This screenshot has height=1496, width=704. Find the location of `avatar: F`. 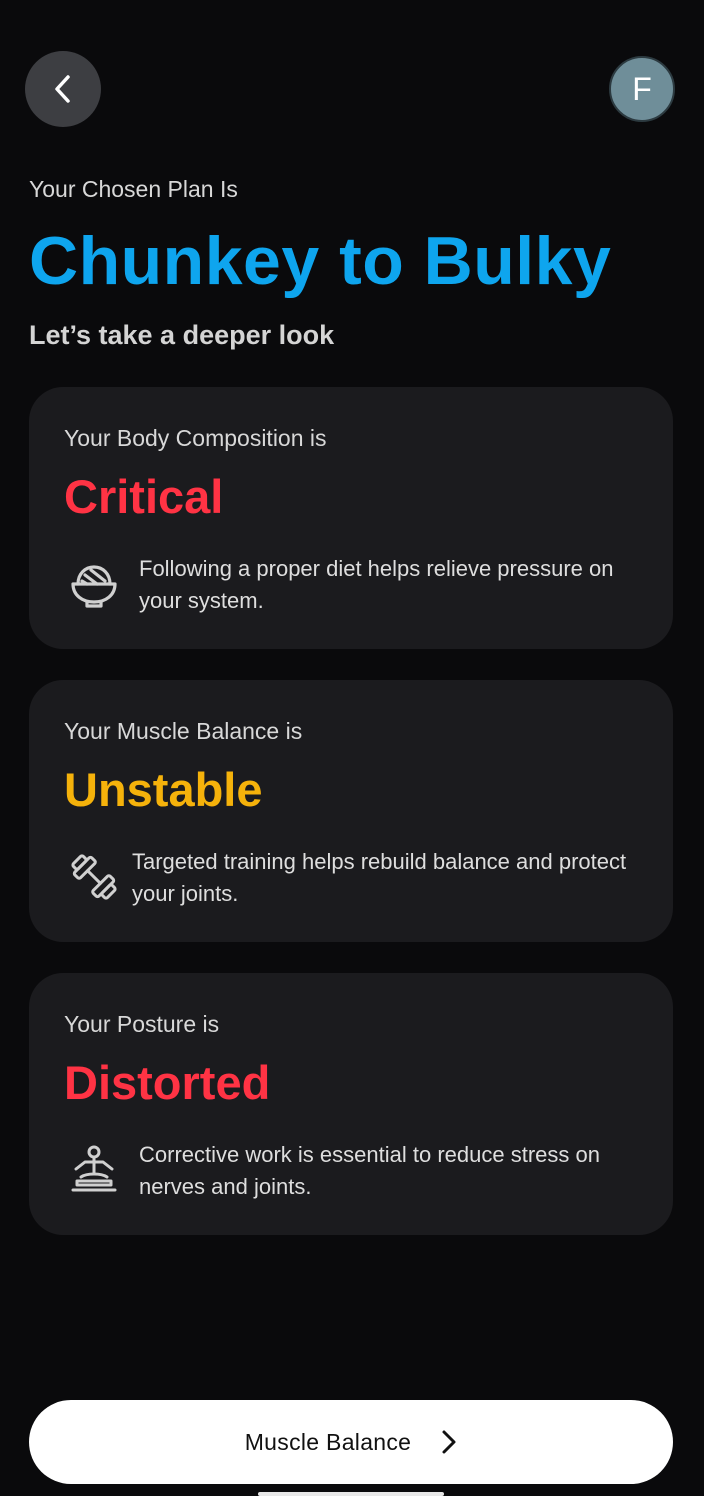

avatar: F is located at coordinates (642, 89).